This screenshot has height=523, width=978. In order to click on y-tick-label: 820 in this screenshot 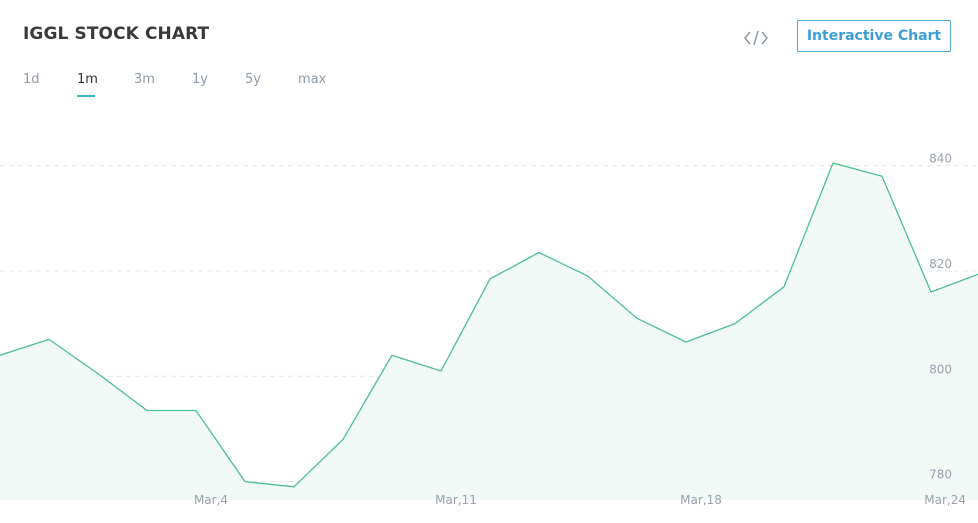, I will do `click(940, 264)`.